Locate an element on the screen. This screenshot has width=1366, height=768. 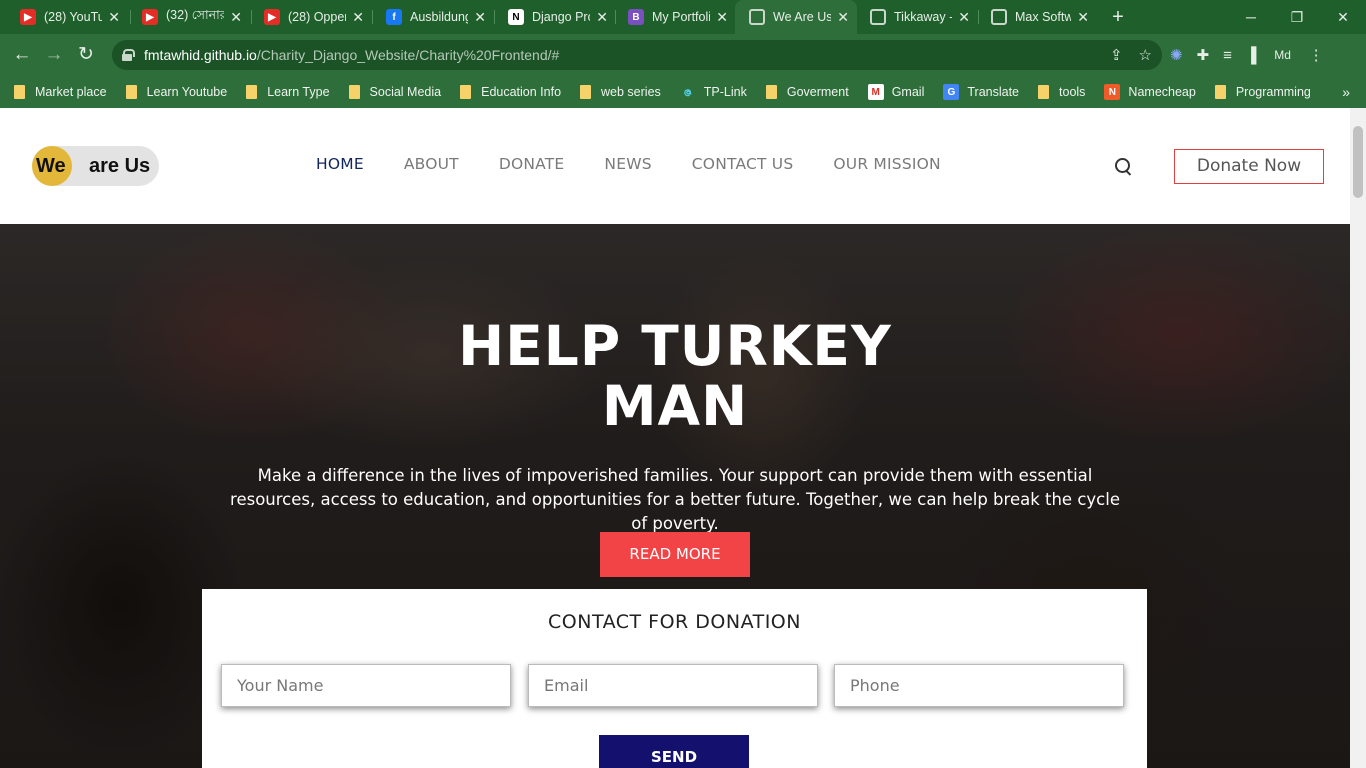
window-controls: ─ ❐ ✕ is located at coordinates (1297, 17).